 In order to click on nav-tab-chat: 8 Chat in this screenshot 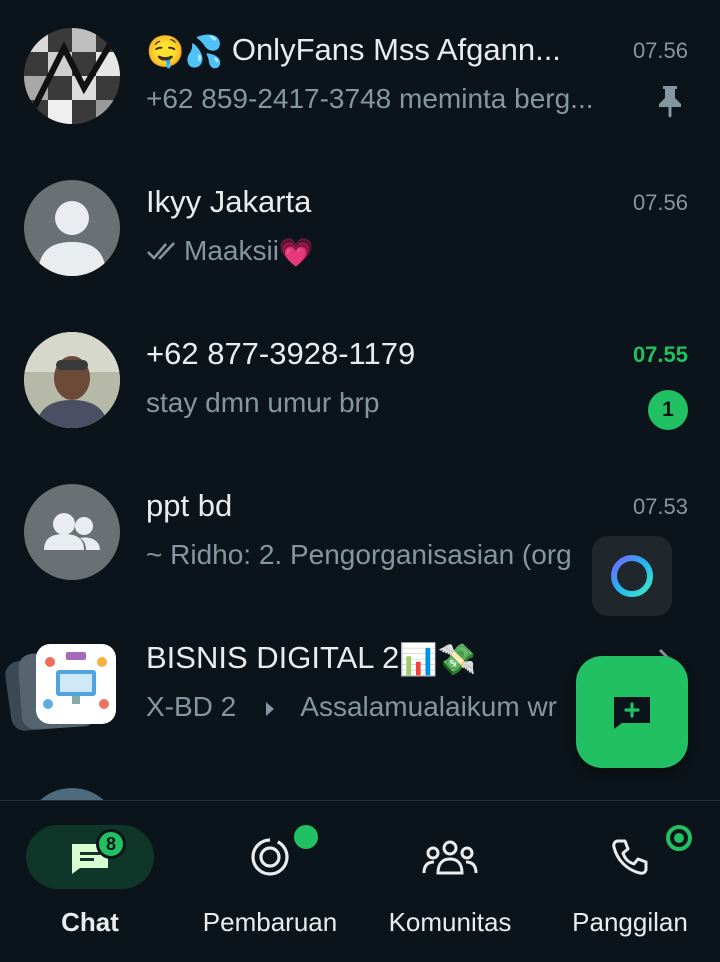, I will do `click(90, 885)`.